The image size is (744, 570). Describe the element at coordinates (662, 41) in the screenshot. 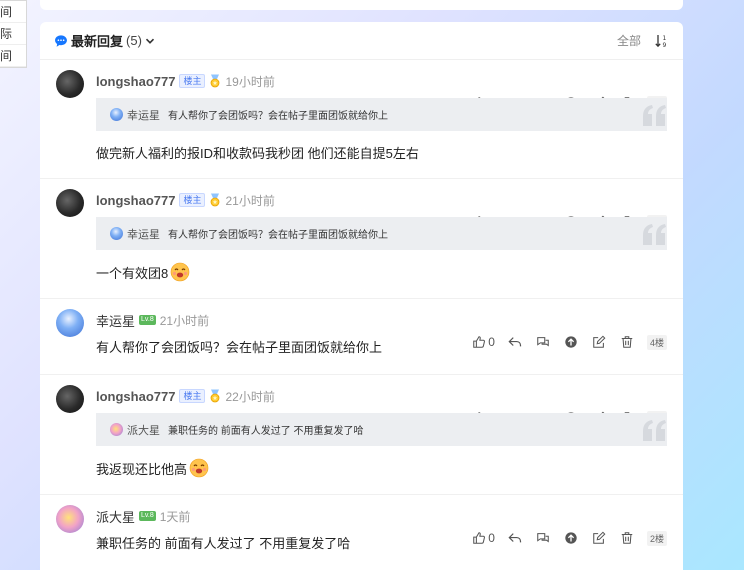

I see `sort-order-icon: 1 9` at that location.